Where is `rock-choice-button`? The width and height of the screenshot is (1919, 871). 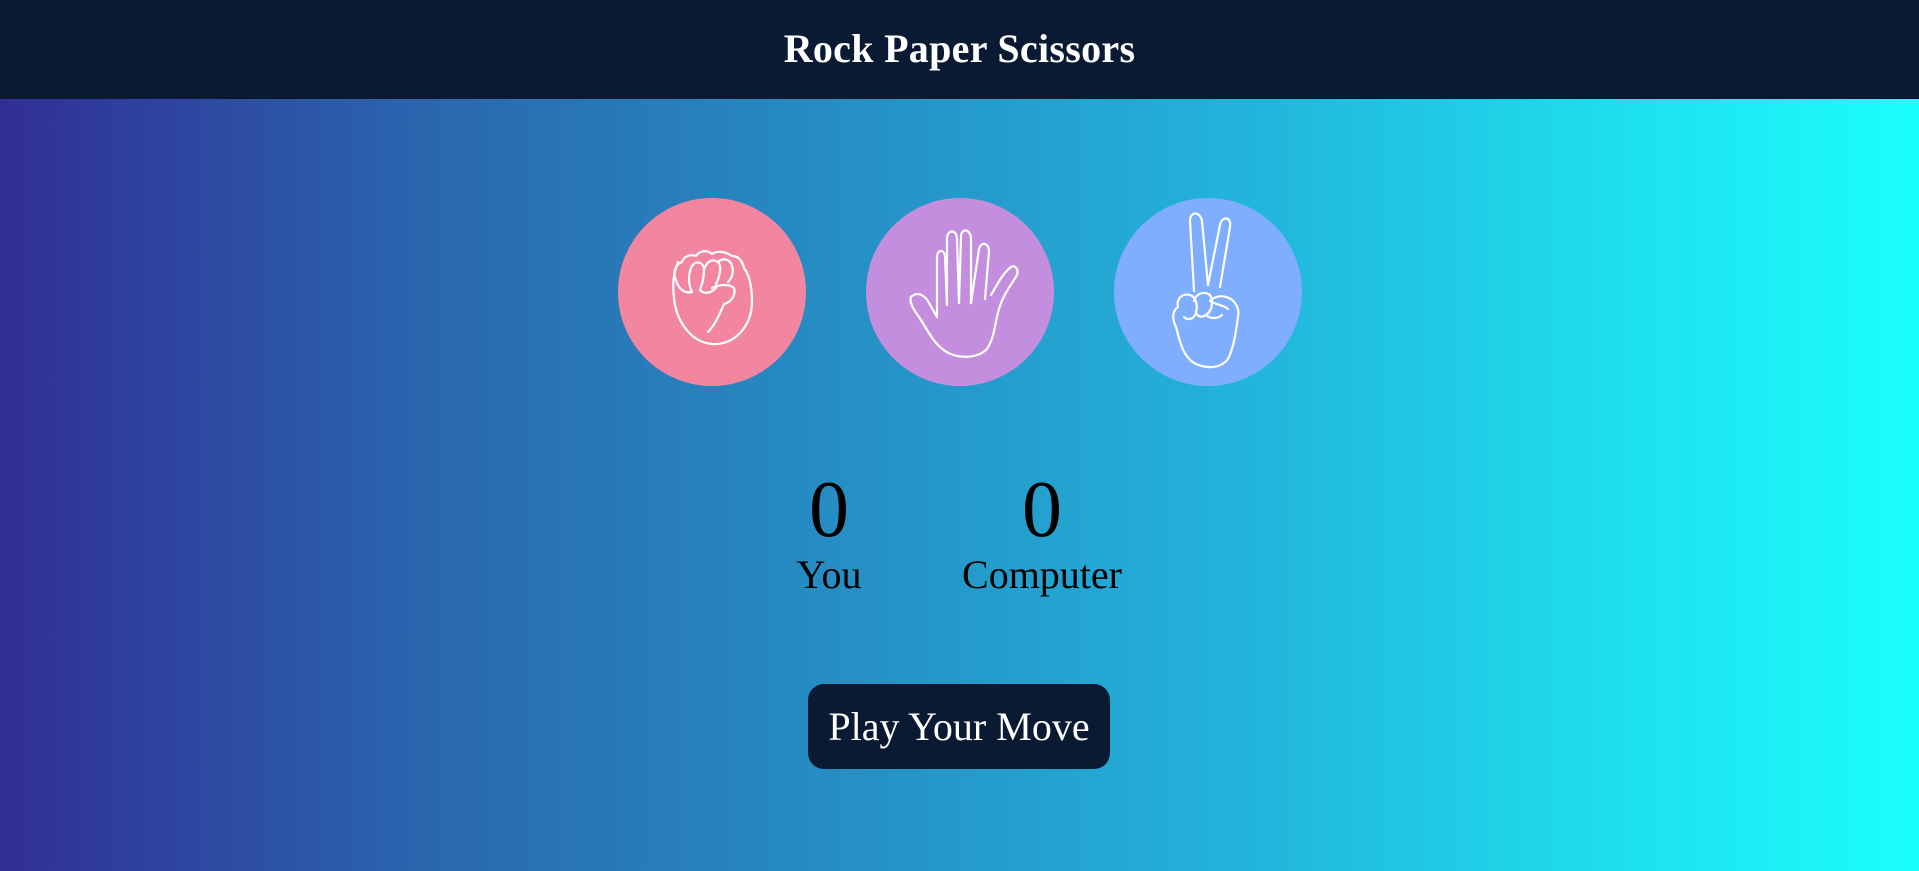
rock-choice-button is located at coordinates (712, 292).